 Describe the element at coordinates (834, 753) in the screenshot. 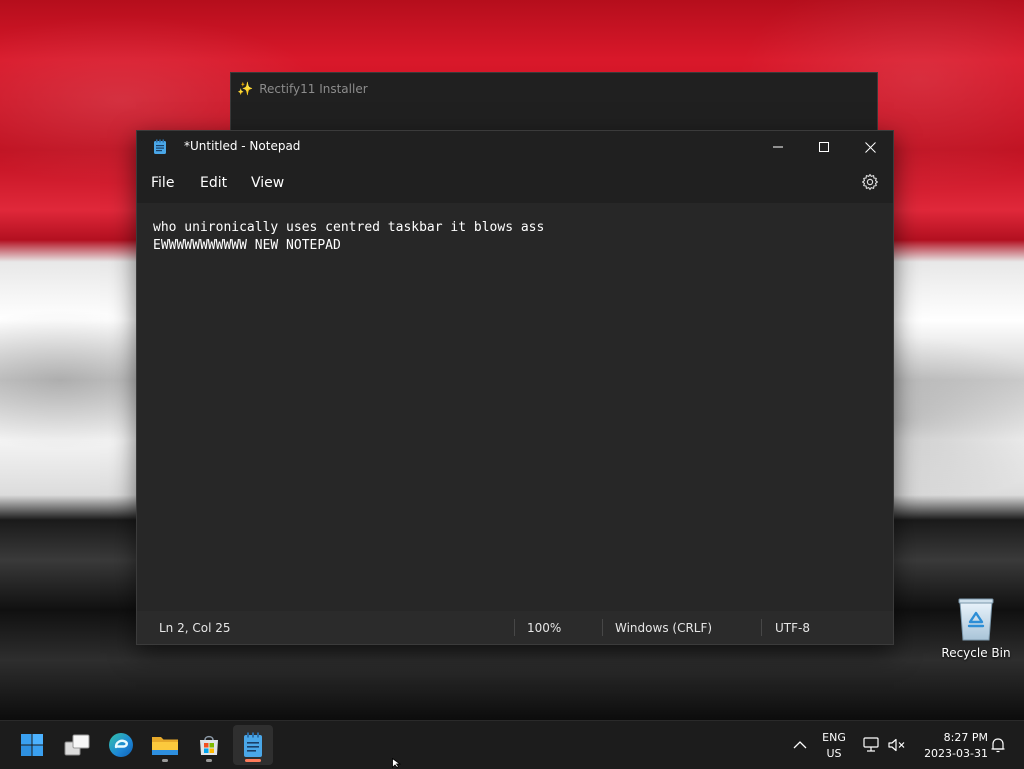

I see `keyboard-layout: US` at that location.